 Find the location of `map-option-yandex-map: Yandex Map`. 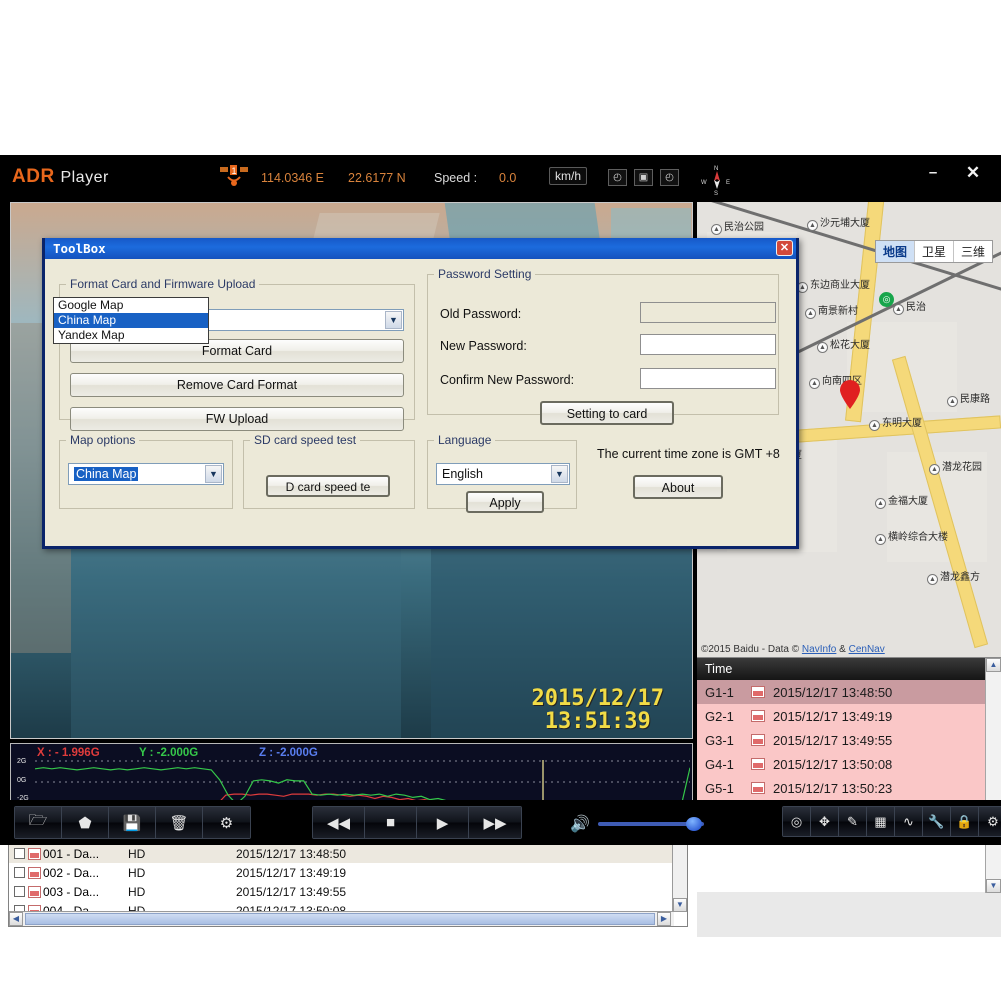

map-option-yandex-map: Yandex Map is located at coordinates (131, 335).